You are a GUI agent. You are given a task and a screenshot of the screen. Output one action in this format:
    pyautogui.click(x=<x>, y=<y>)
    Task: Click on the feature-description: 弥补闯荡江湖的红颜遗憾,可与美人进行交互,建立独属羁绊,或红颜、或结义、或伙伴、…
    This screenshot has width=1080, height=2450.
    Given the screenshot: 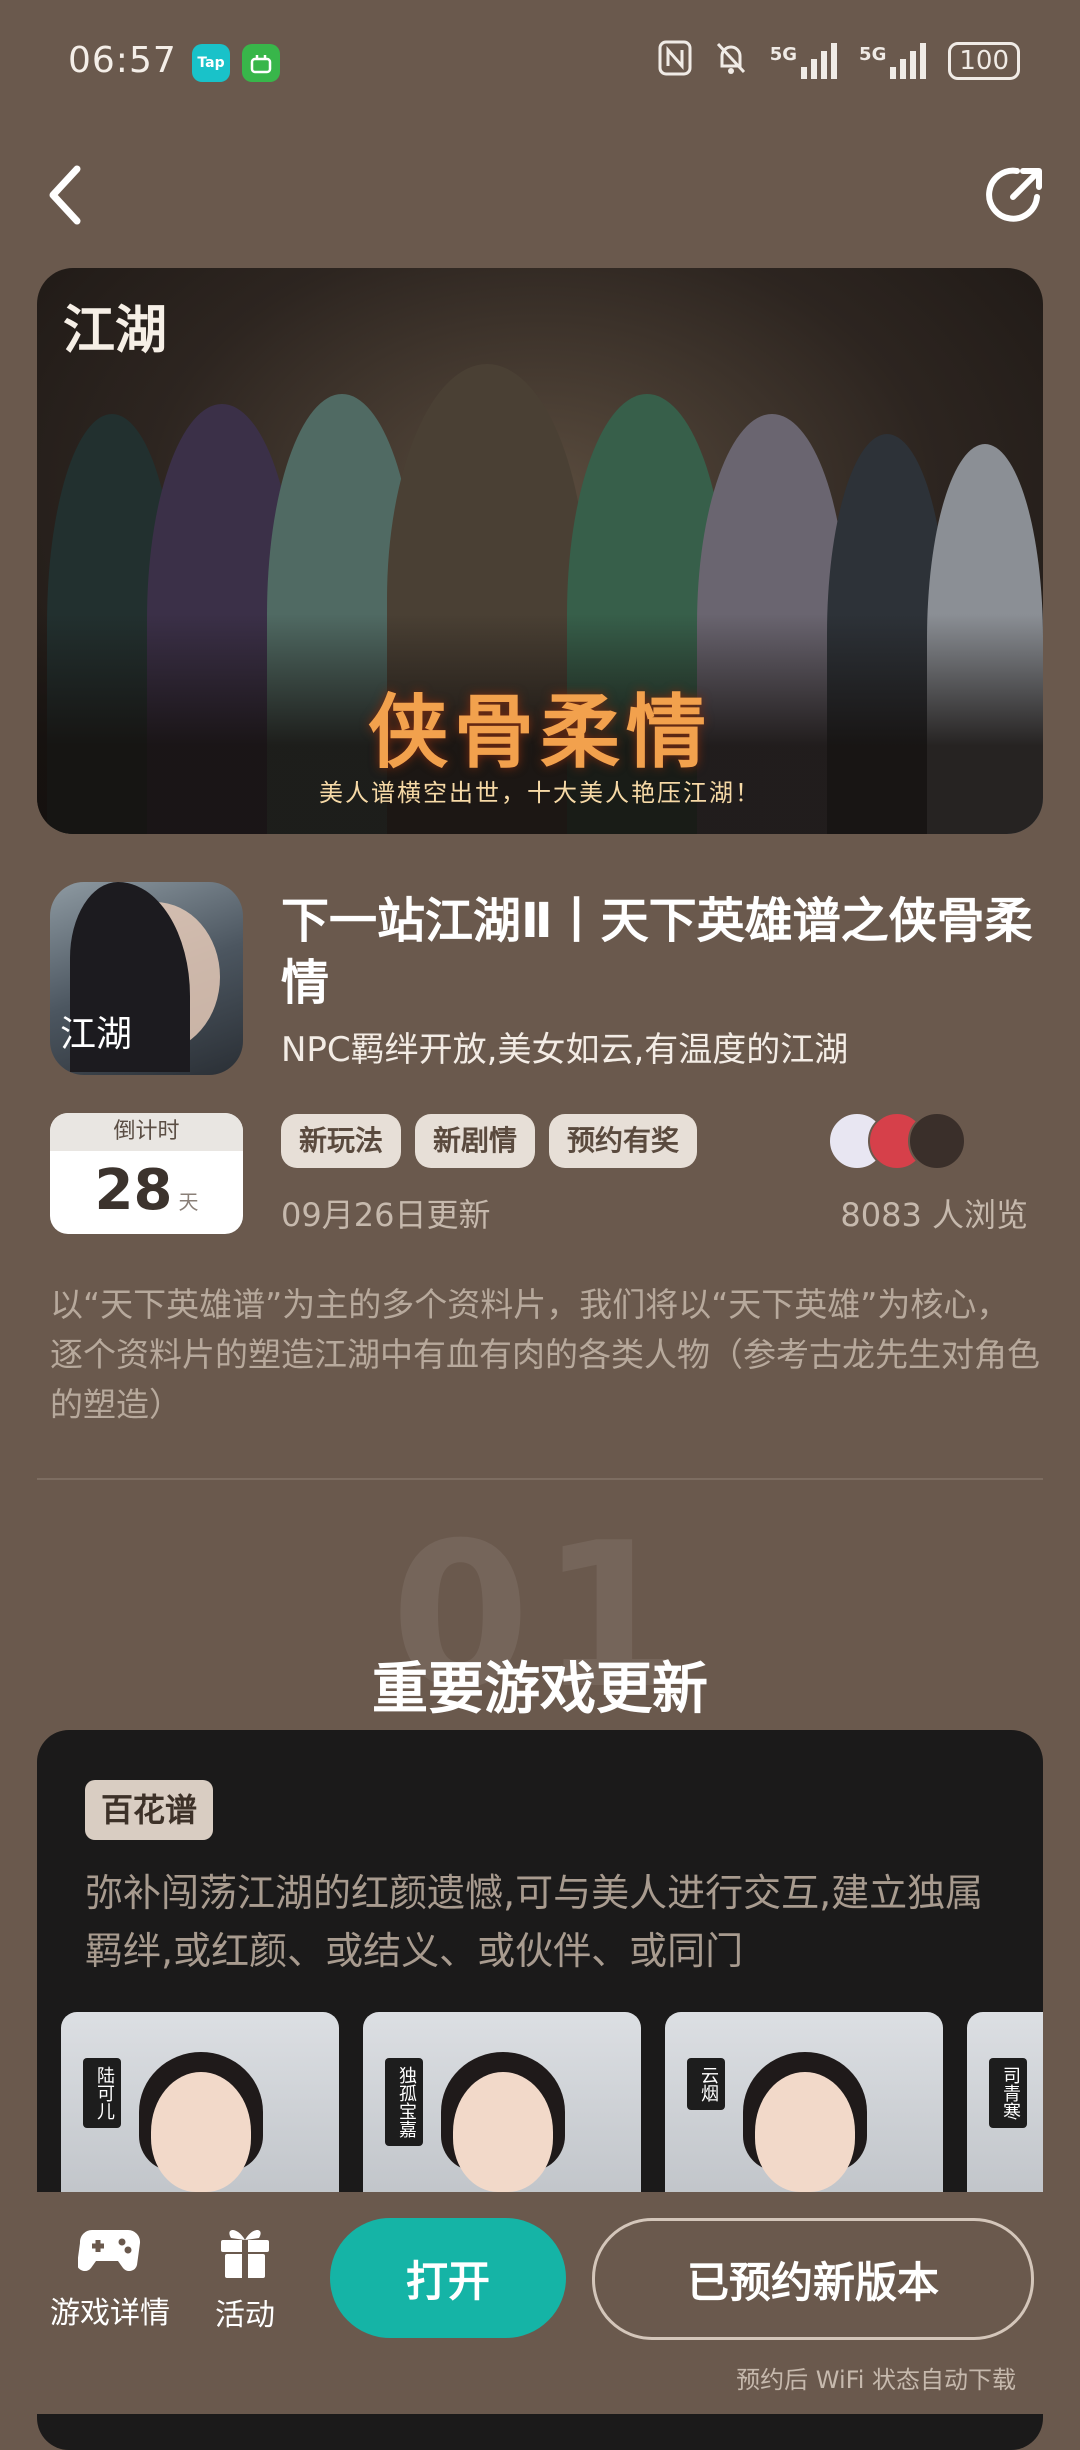 What is the action you would take?
    pyautogui.click(x=534, y=1922)
    